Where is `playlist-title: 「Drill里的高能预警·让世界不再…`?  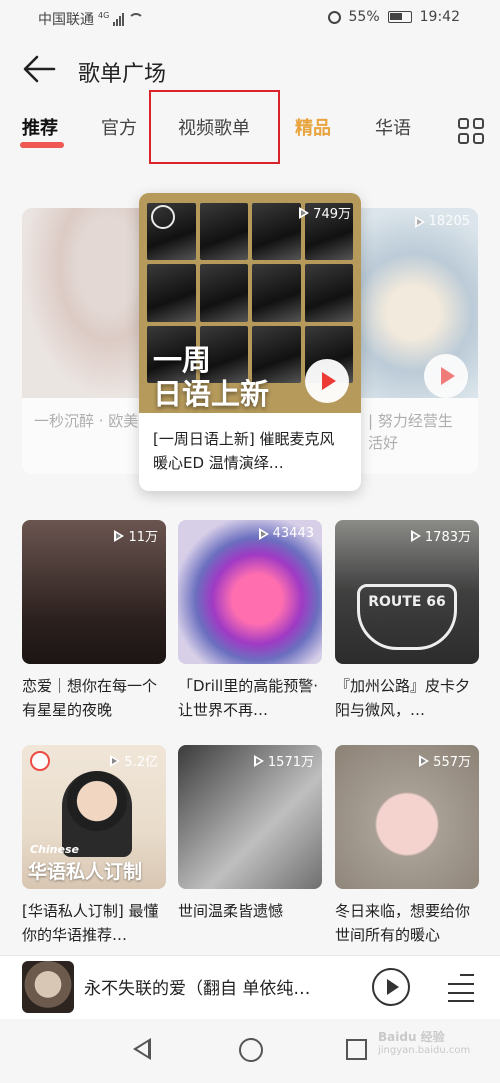 playlist-title: 「Drill里的高能预警·让世界不再… is located at coordinates (248, 698).